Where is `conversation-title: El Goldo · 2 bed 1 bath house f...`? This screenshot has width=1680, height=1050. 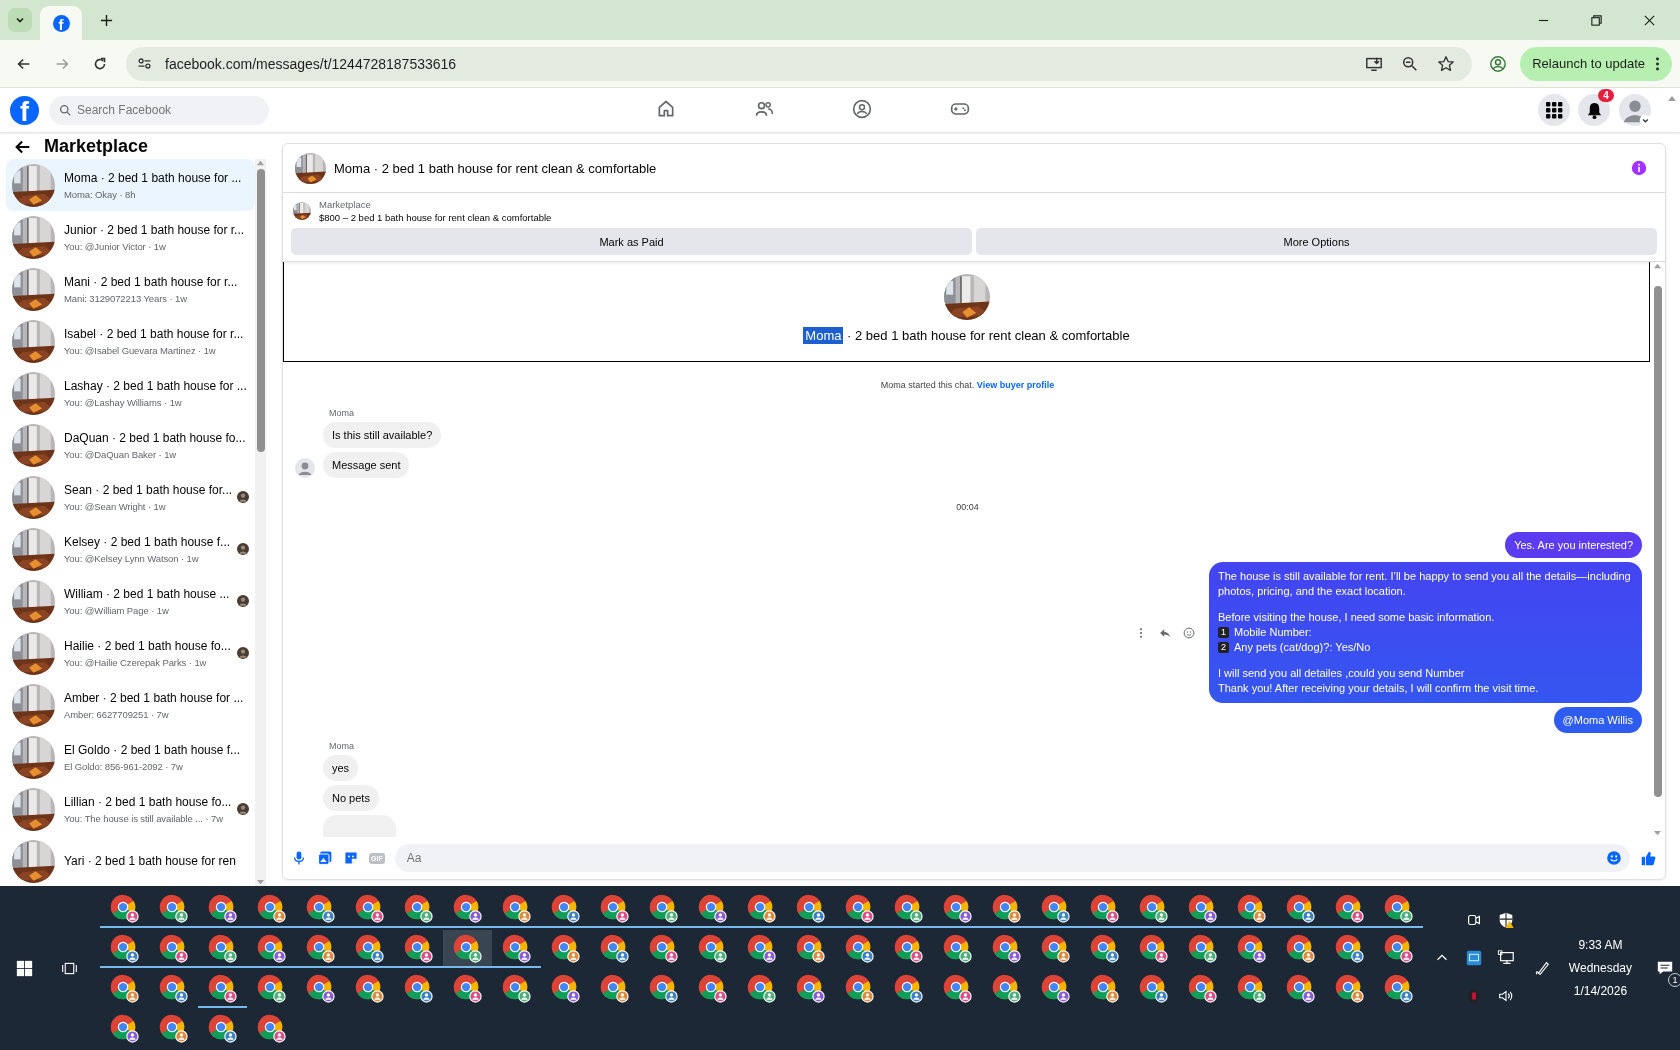 conversation-title: El Goldo · 2 bed 1 bath house f... is located at coordinates (153, 749).